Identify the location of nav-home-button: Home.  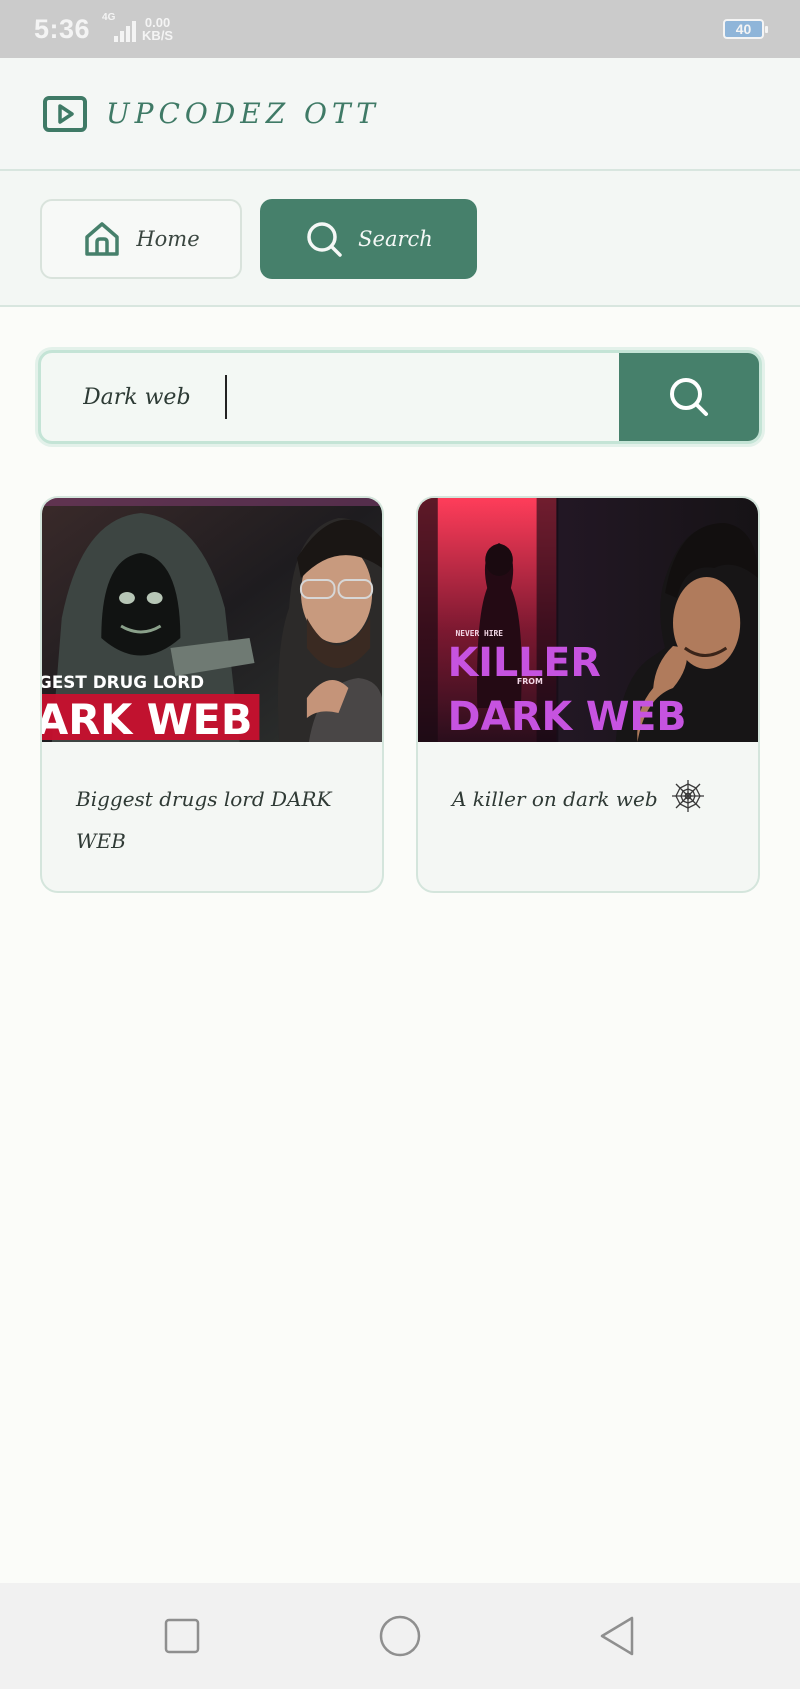
(141, 239).